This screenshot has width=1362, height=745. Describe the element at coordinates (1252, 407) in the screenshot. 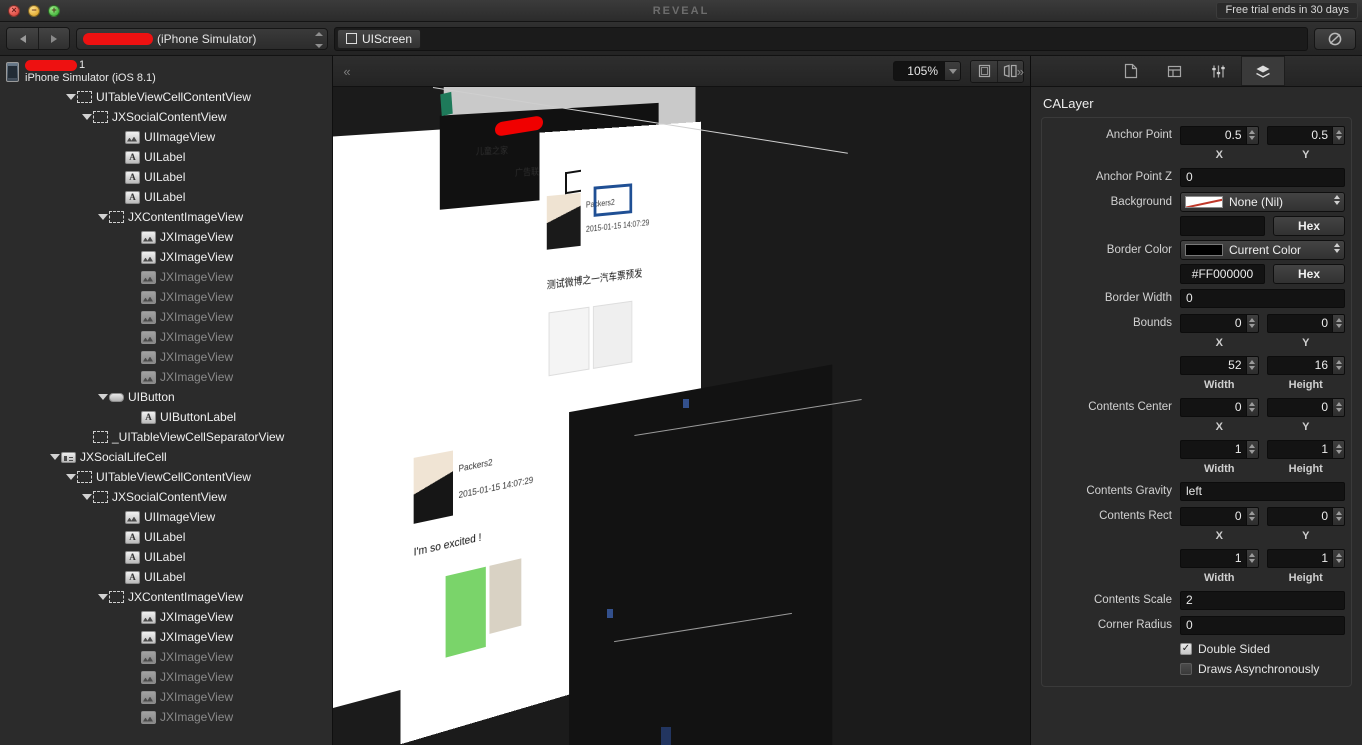

I see `contents-center-x-stepper` at that location.